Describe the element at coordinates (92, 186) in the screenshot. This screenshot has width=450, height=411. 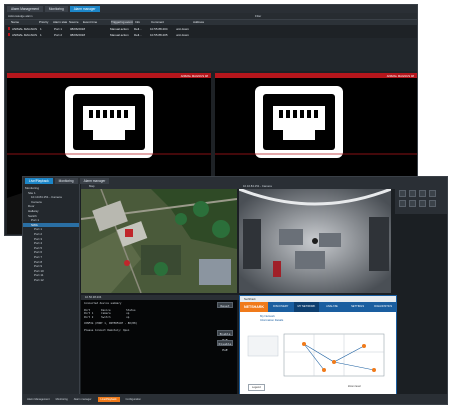
I see `map-title: Map` at that location.